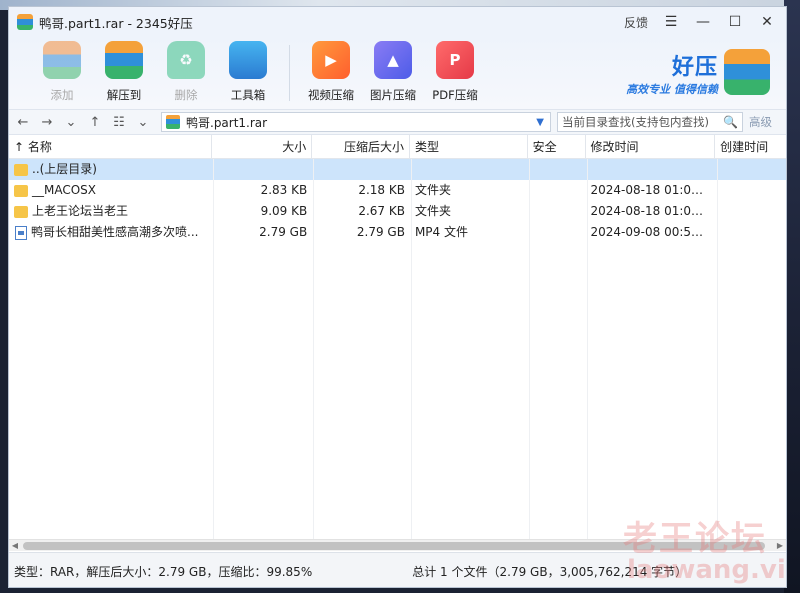 This screenshot has height=593, width=800. Describe the element at coordinates (39, 147) in the screenshot. I see `column-label: 名称` at that location.